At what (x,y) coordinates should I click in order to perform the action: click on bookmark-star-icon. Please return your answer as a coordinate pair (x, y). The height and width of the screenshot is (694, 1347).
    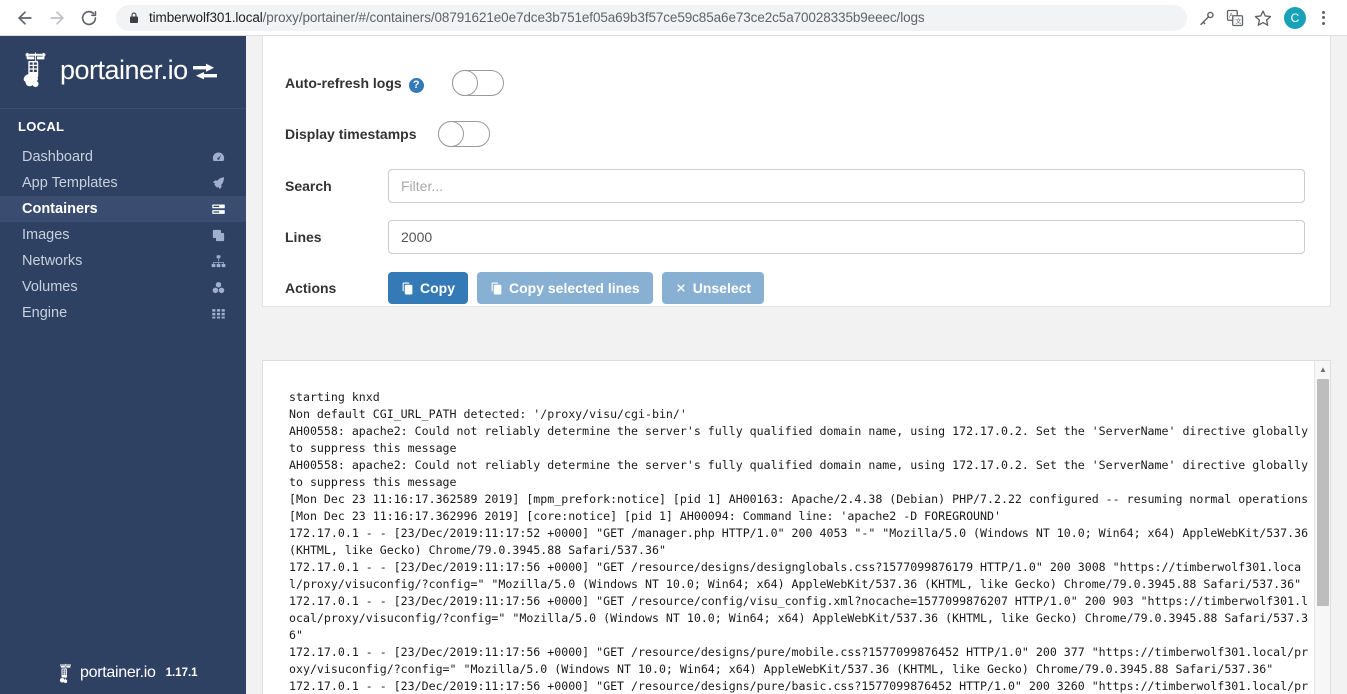
    Looking at the image, I should click on (1263, 18).